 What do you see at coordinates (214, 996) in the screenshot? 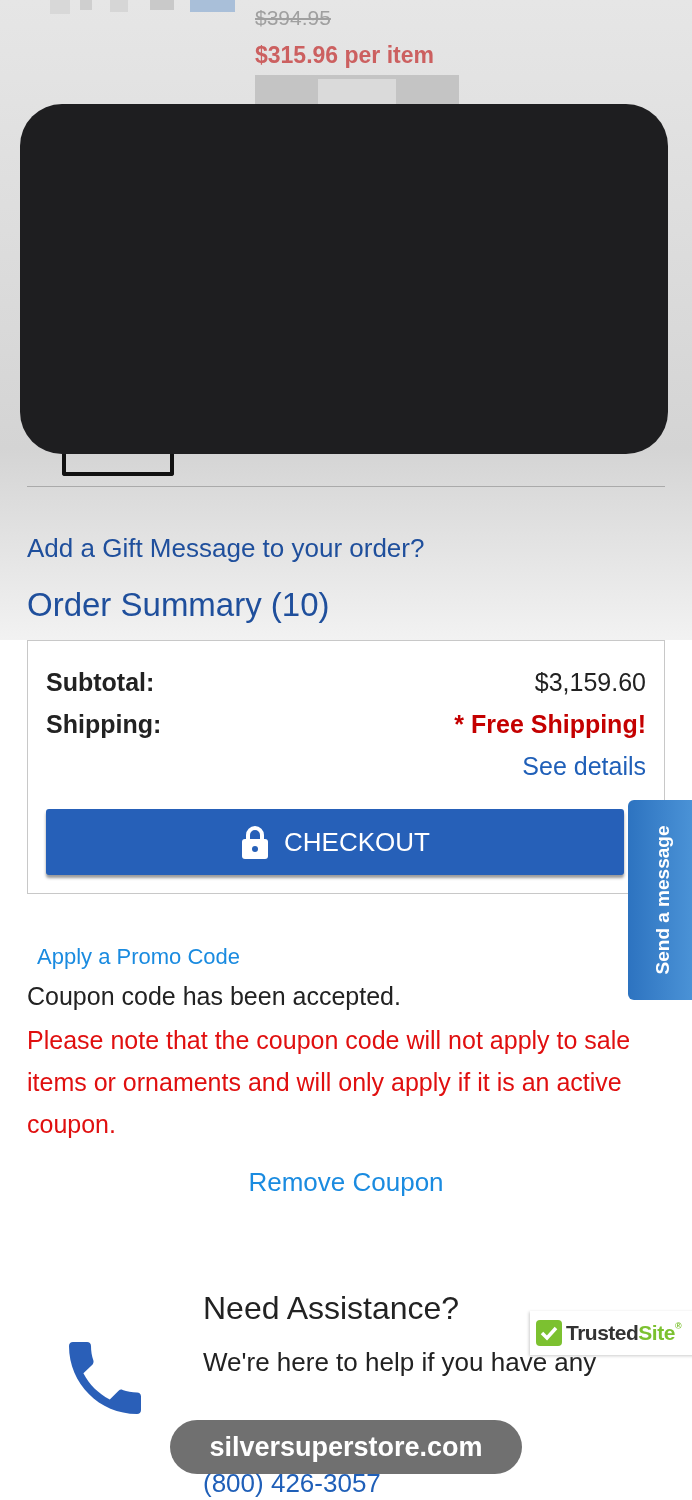
I see `coupon-status: Coupon code has been accepted.` at bounding box center [214, 996].